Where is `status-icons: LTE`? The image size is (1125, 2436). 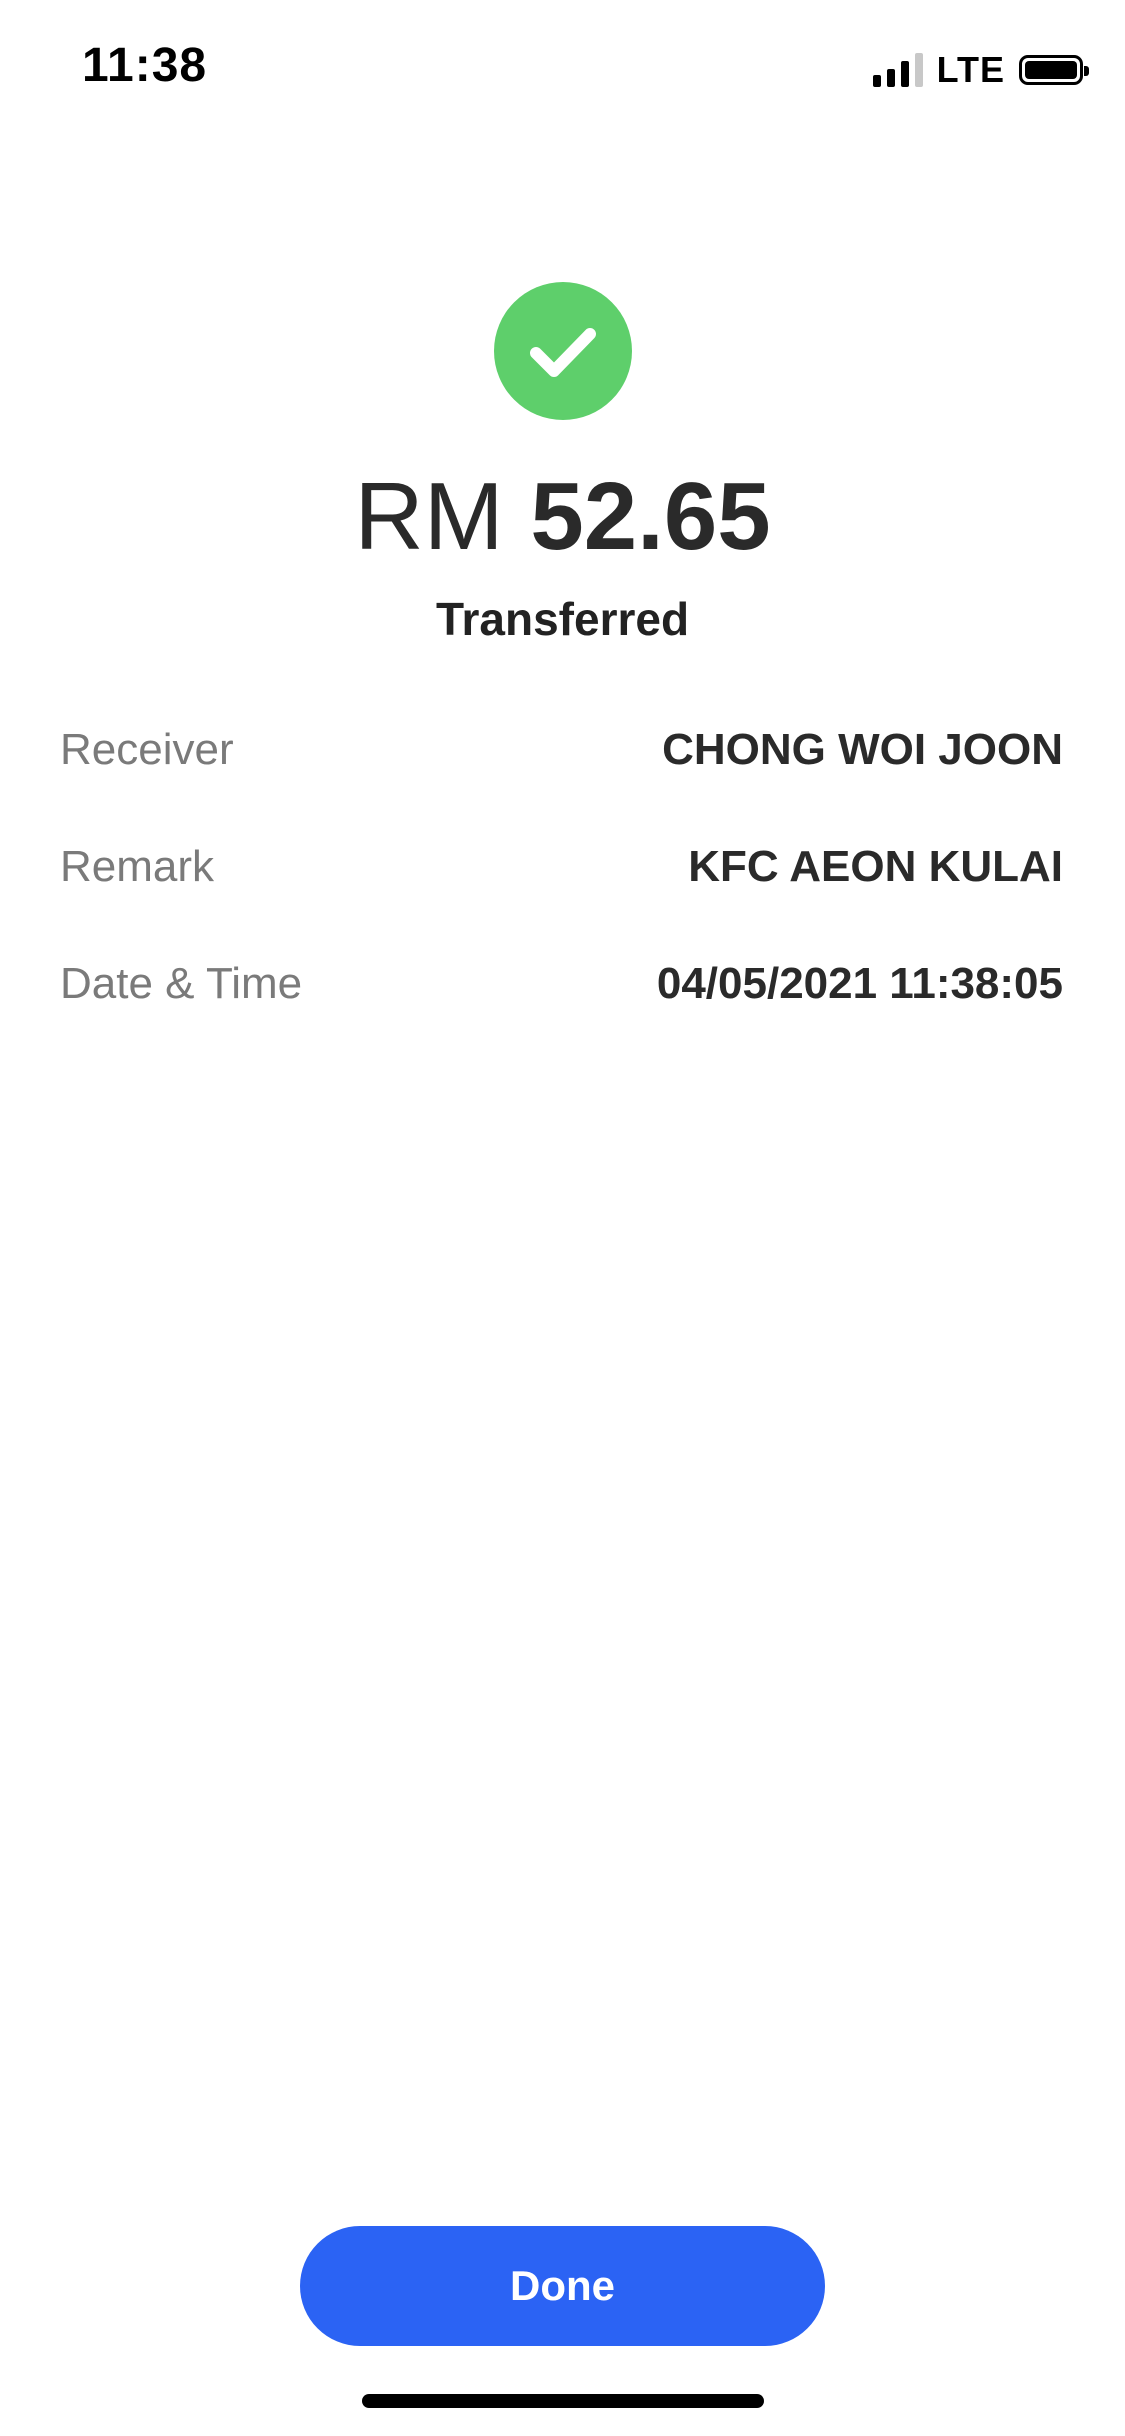
status-icons: LTE is located at coordinates (980, 69).